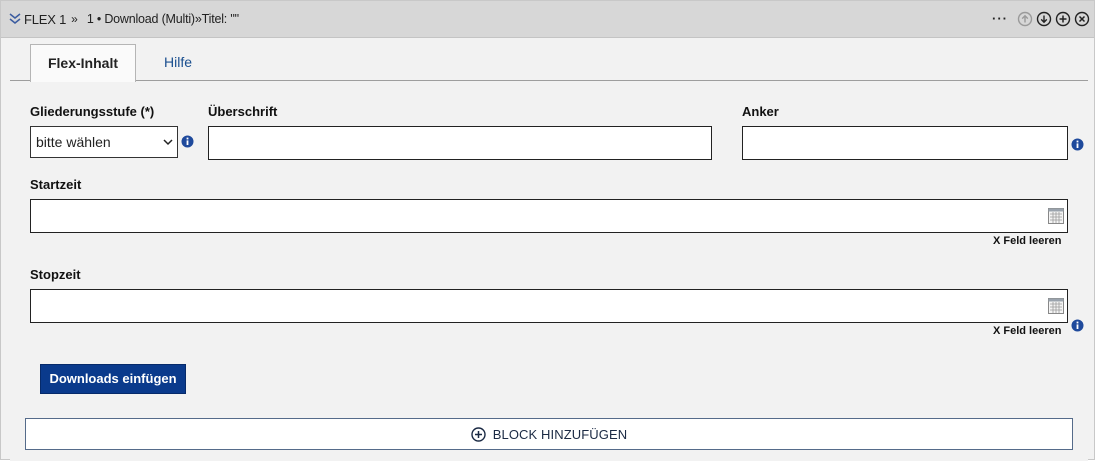 The image size is (1095, 461). Describe the element at coordinates (56, 184) in the screenshot. I see `startzeit-label: Startzeit` at that location.